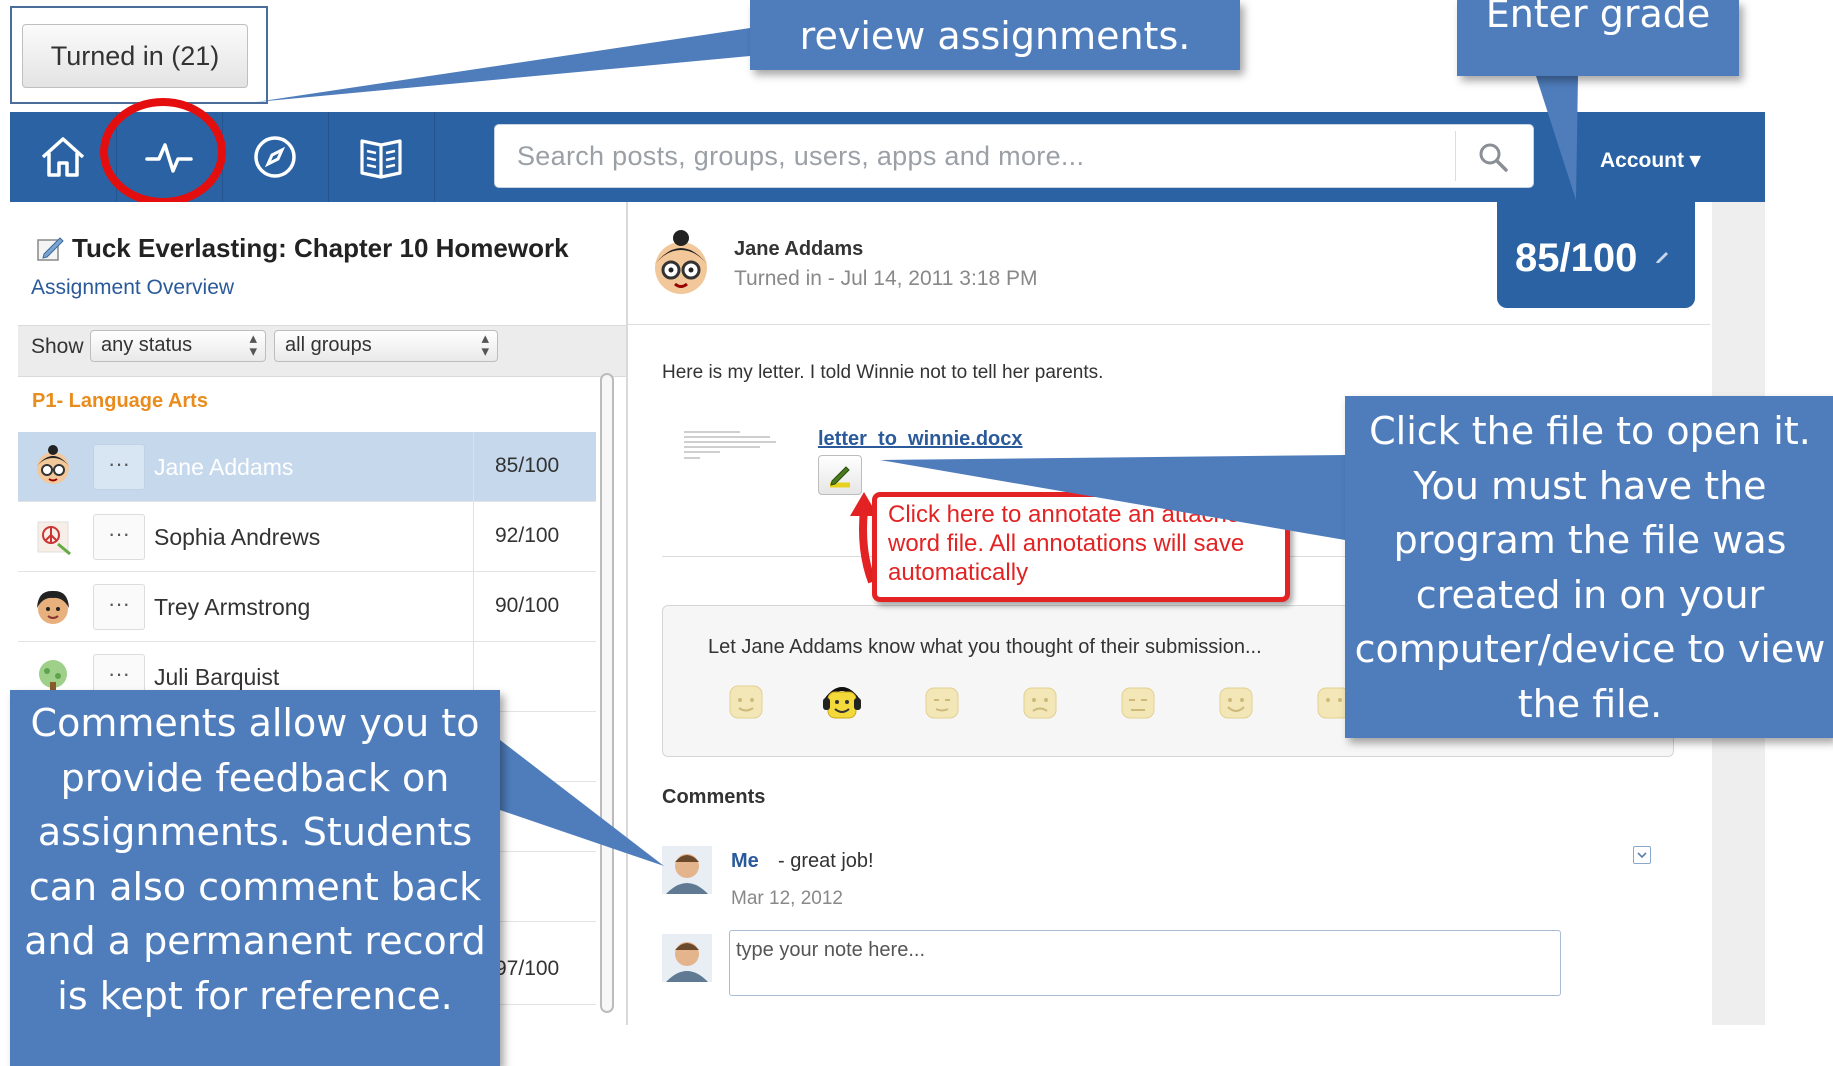 Image resolution: width=1833 pixels, height=1066 pixels. What do you see at coordinates (1112, 497) in the screenshot?
I see `file-callout-pointer` at bounding box center [1112, 497].